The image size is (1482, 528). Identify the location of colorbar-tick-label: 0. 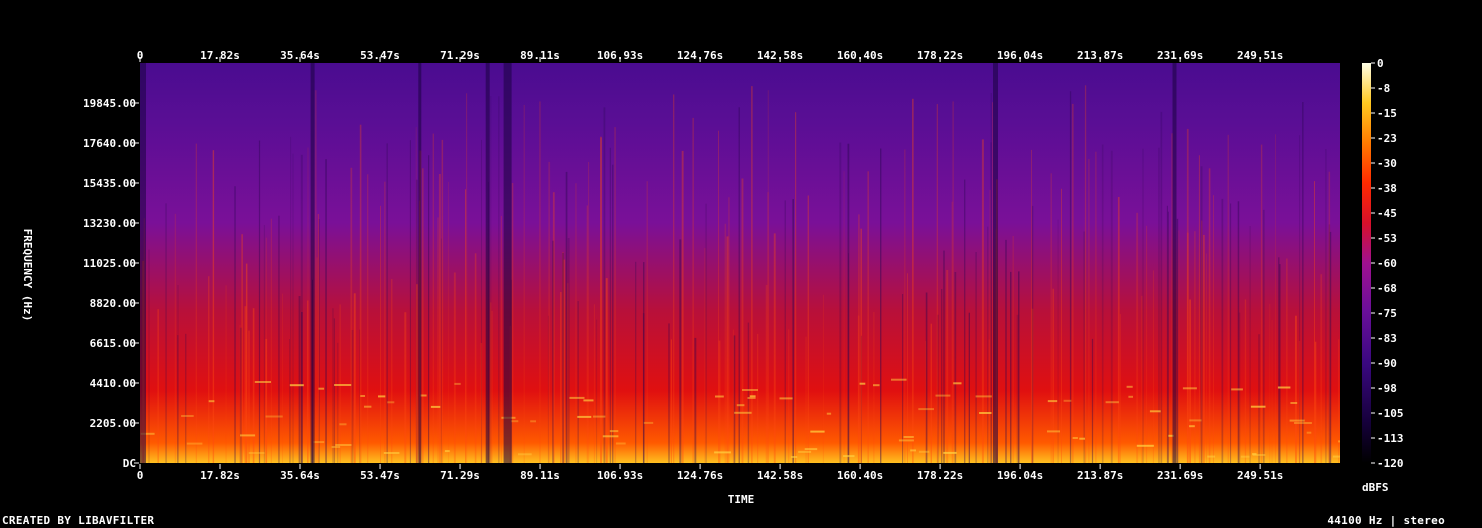
(1380, 63).